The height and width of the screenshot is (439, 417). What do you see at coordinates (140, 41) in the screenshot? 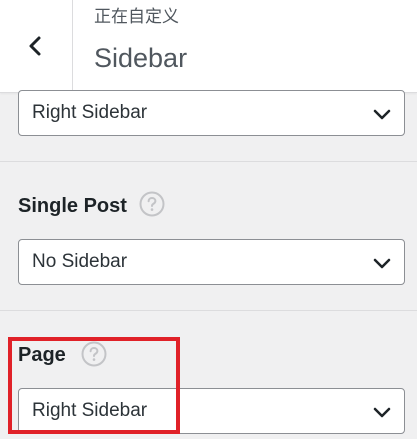
I see `header-text: 正在自定义 Sidebar` at bounding box center [140, 41].